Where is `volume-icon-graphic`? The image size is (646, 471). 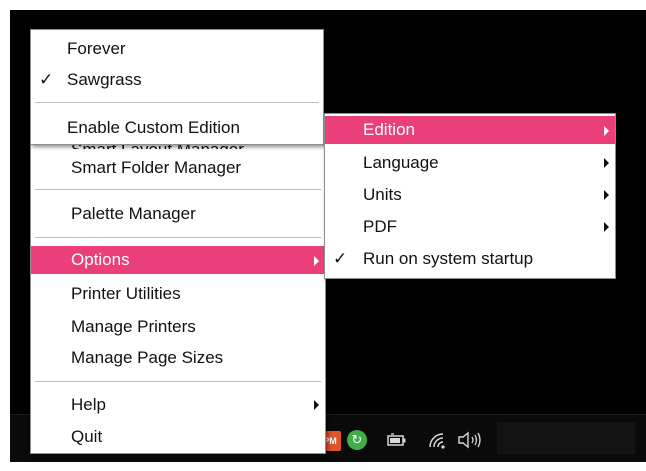
volume-icon-graphic is located at coordinates (469, 440).